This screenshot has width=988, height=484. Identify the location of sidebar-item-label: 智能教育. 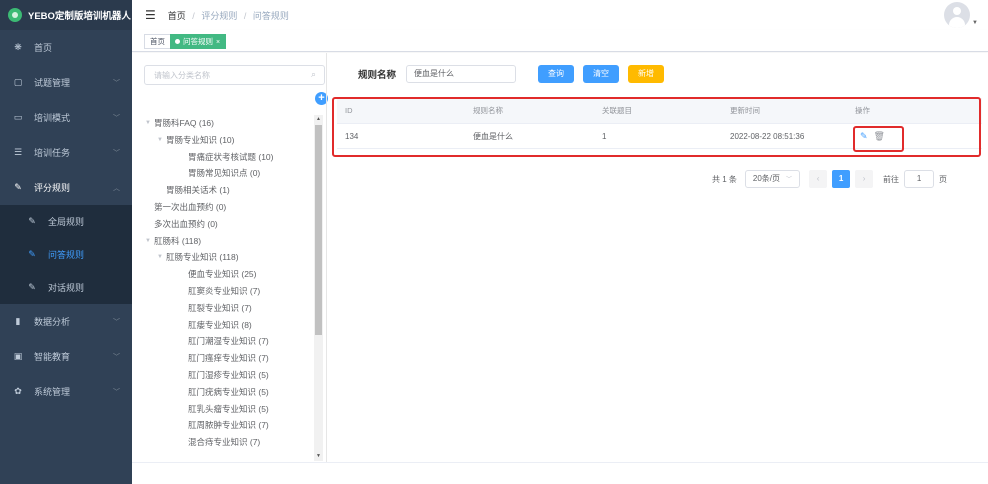
(52, 357).